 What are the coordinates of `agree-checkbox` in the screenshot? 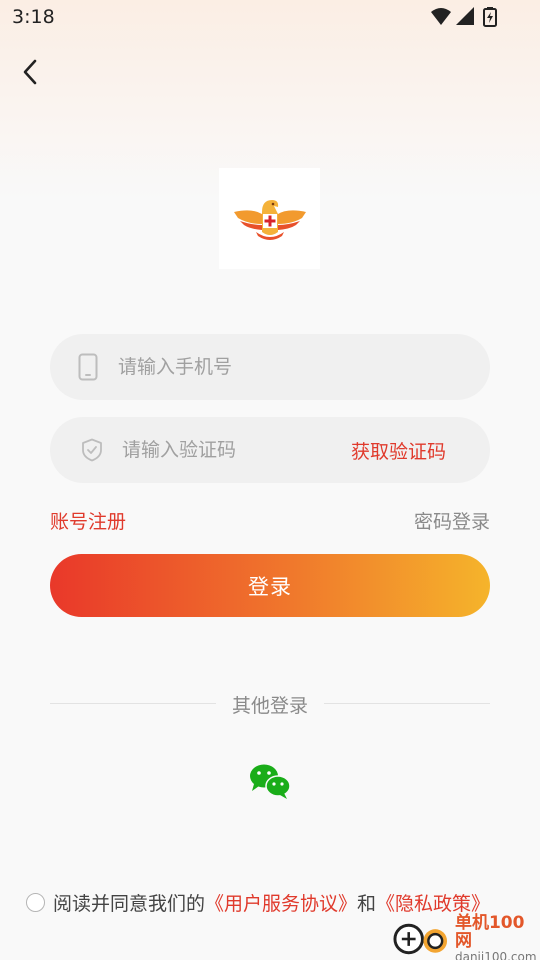 It's located at (35, 902).